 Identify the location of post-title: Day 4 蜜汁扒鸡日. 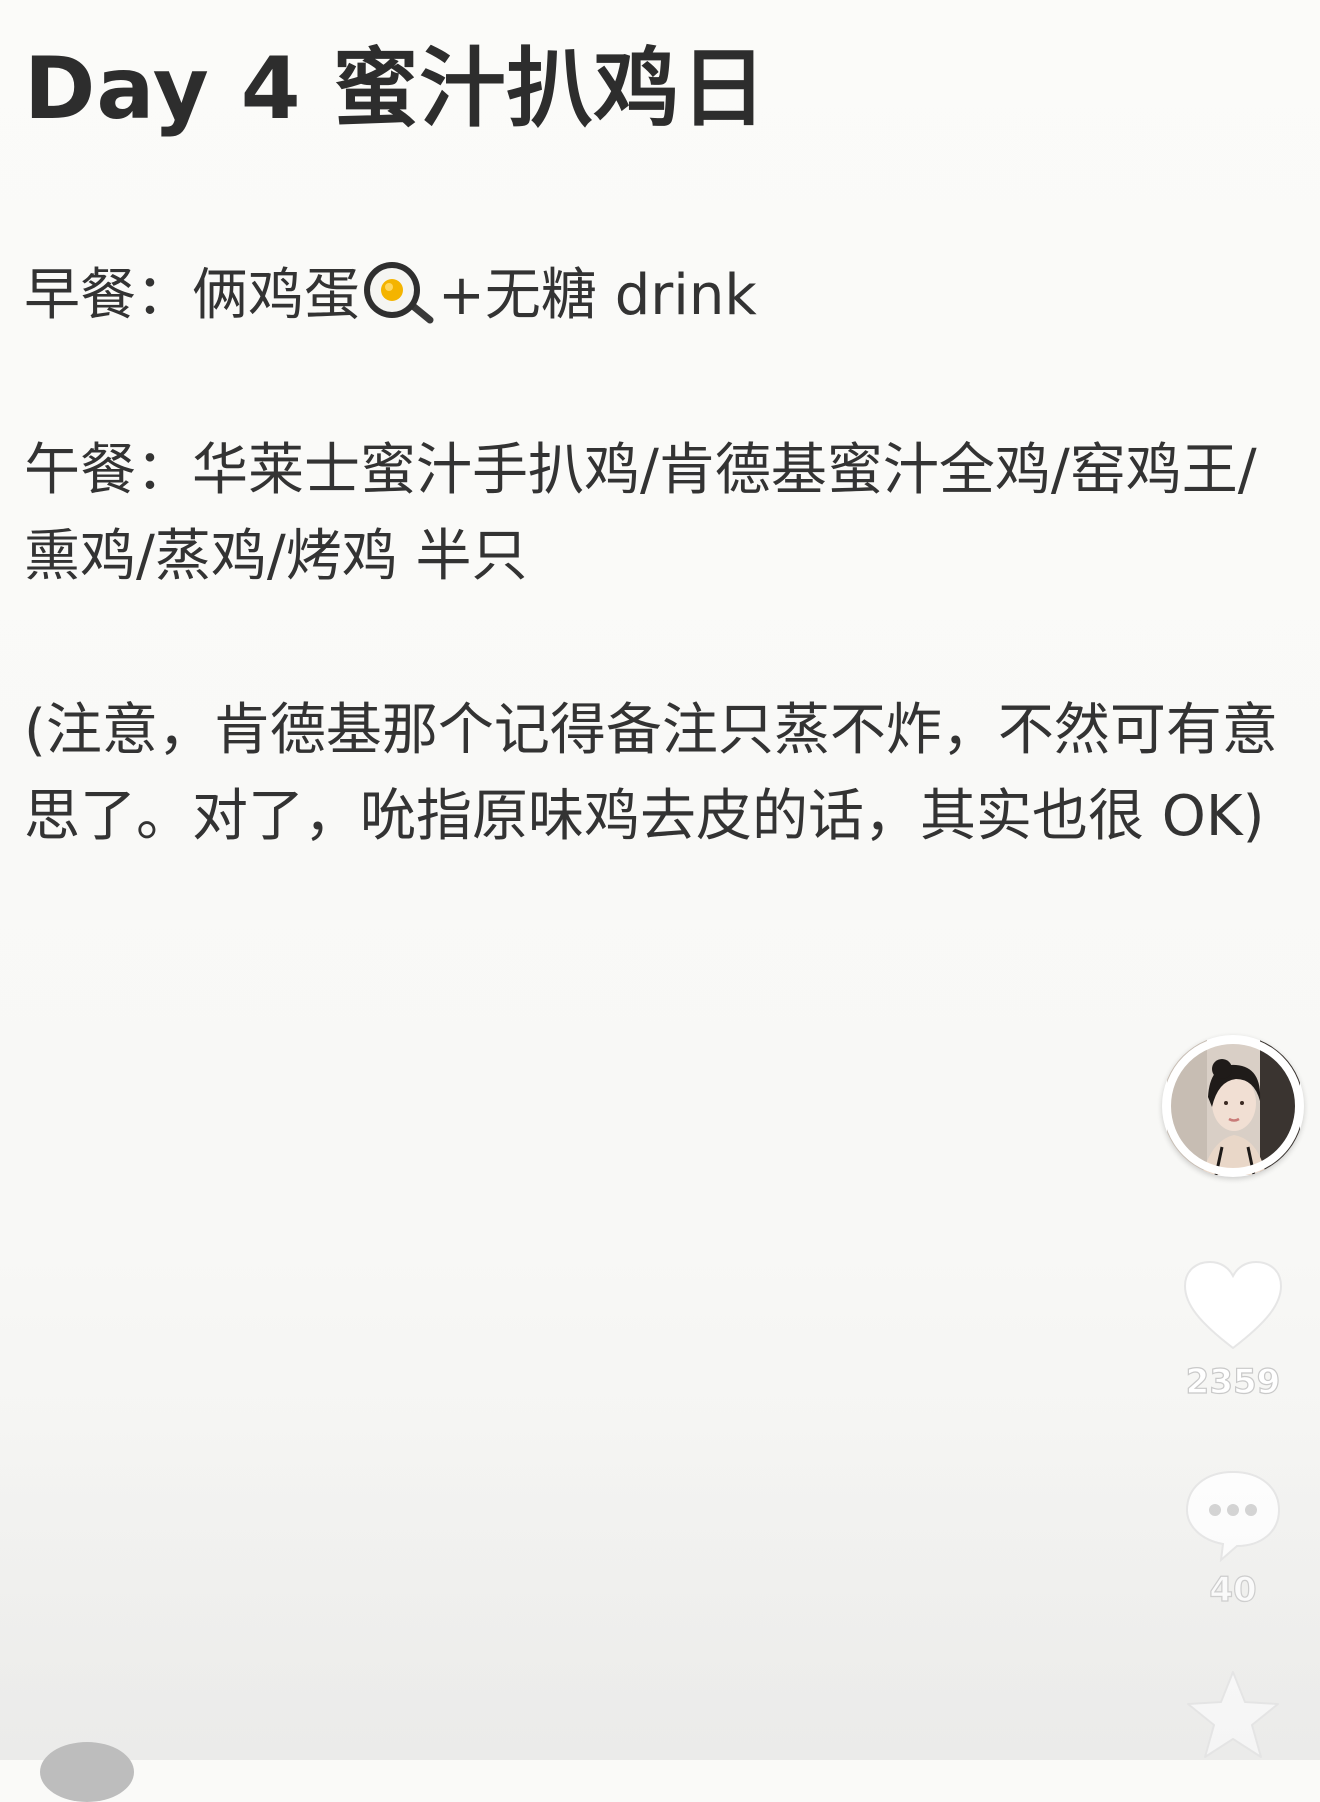
(396, 89).